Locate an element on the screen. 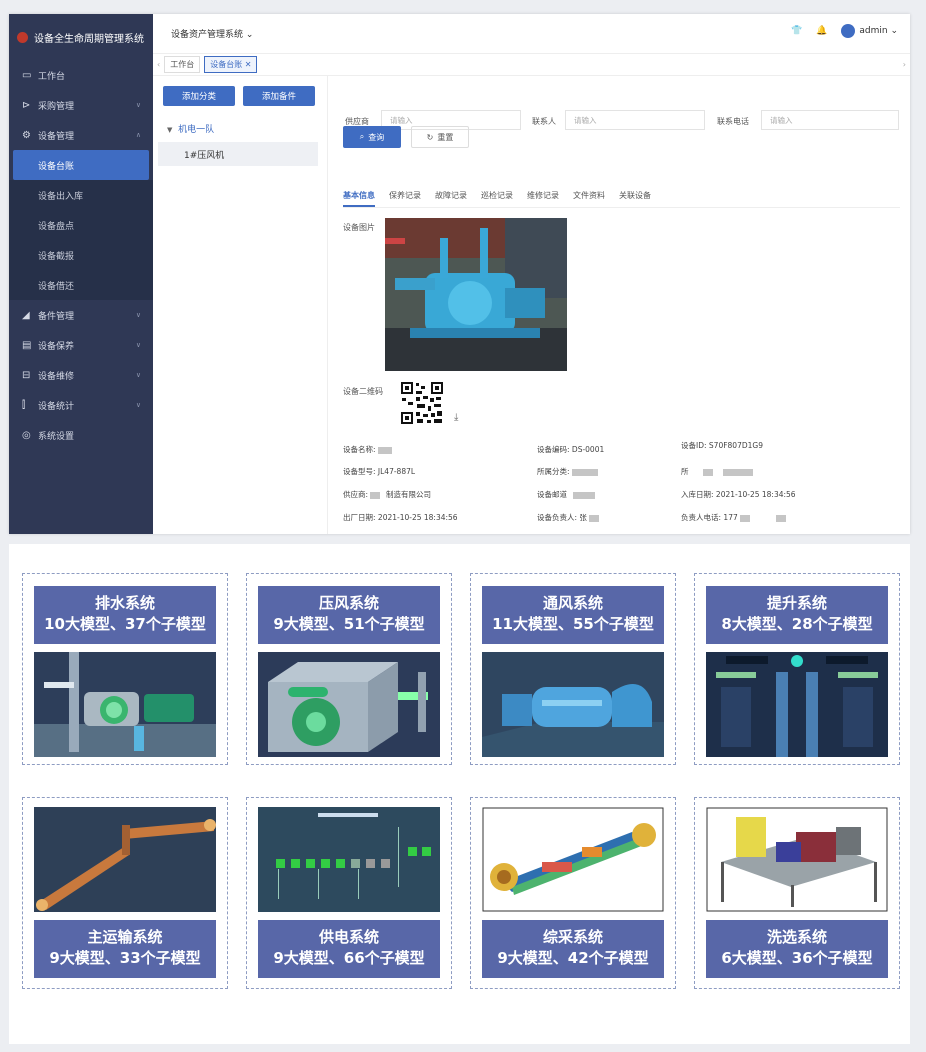  menu-item-parts: ◢ 备件管理 ∨ is located at coordinates (81, 315).